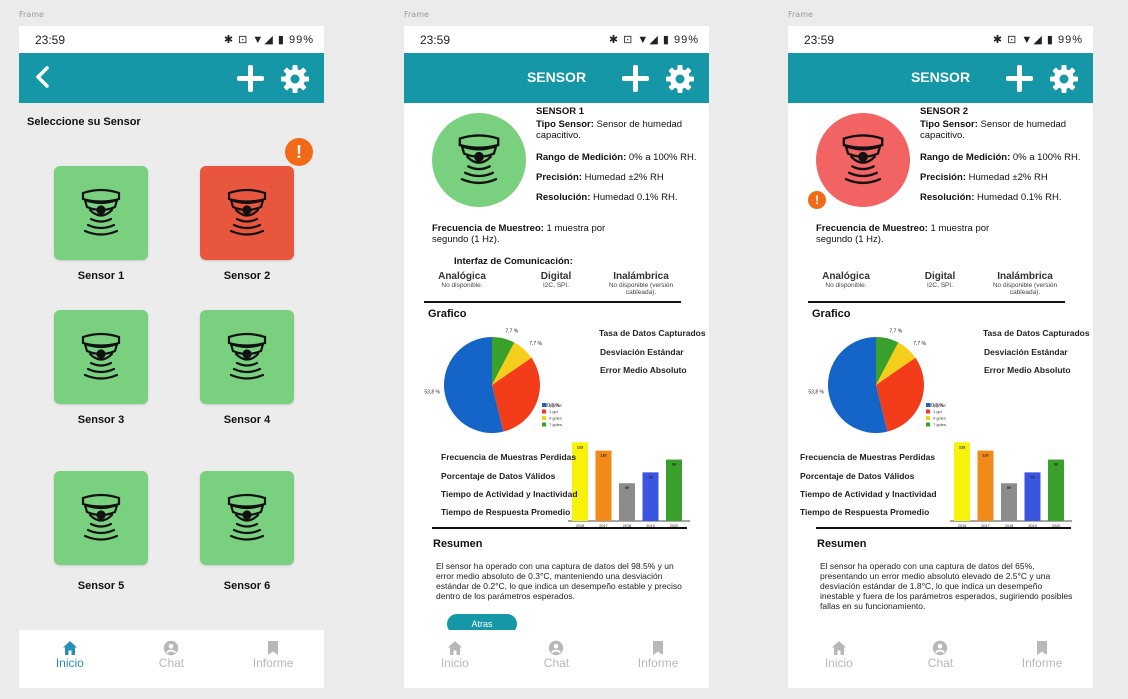 This screenshot has height=699, width=1128. Describe the element at coordinates (842, 544) in the screenshot. I see `section-title-resumen: Resumen` at that location.